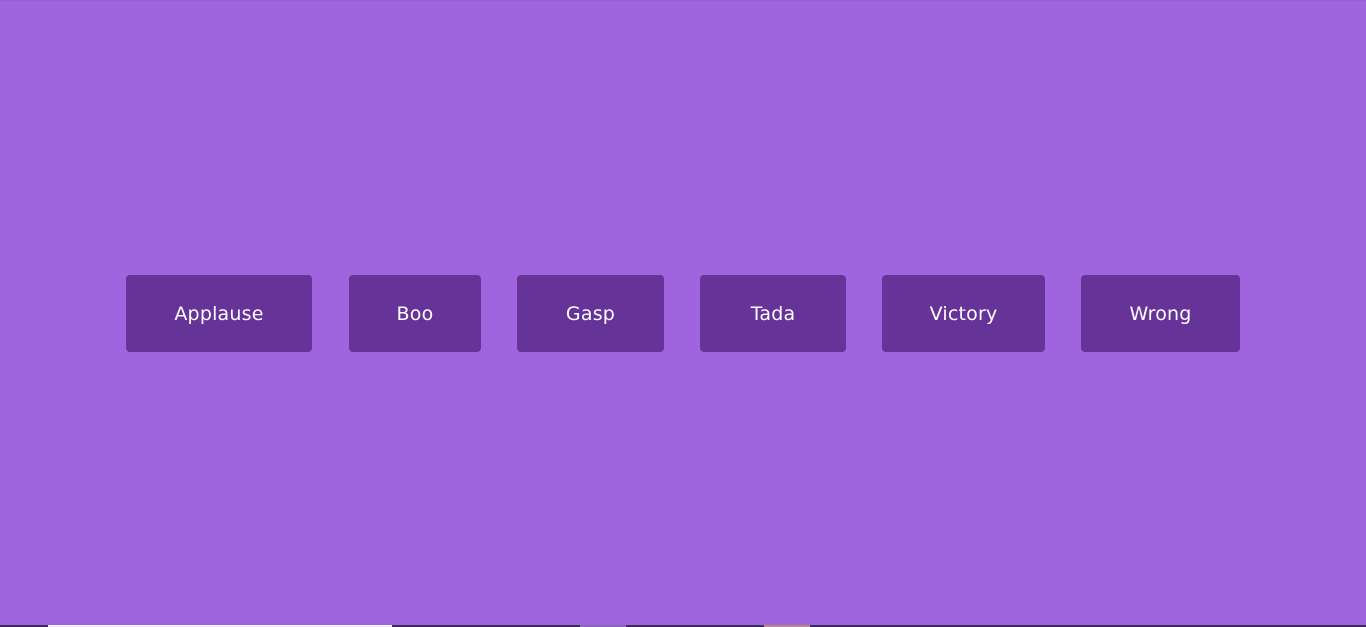 The height and width of the screenshot is (627, 1366). Describe the element at coordinates (683, 0) in the screenshot. I see `top-border-line` at that location.